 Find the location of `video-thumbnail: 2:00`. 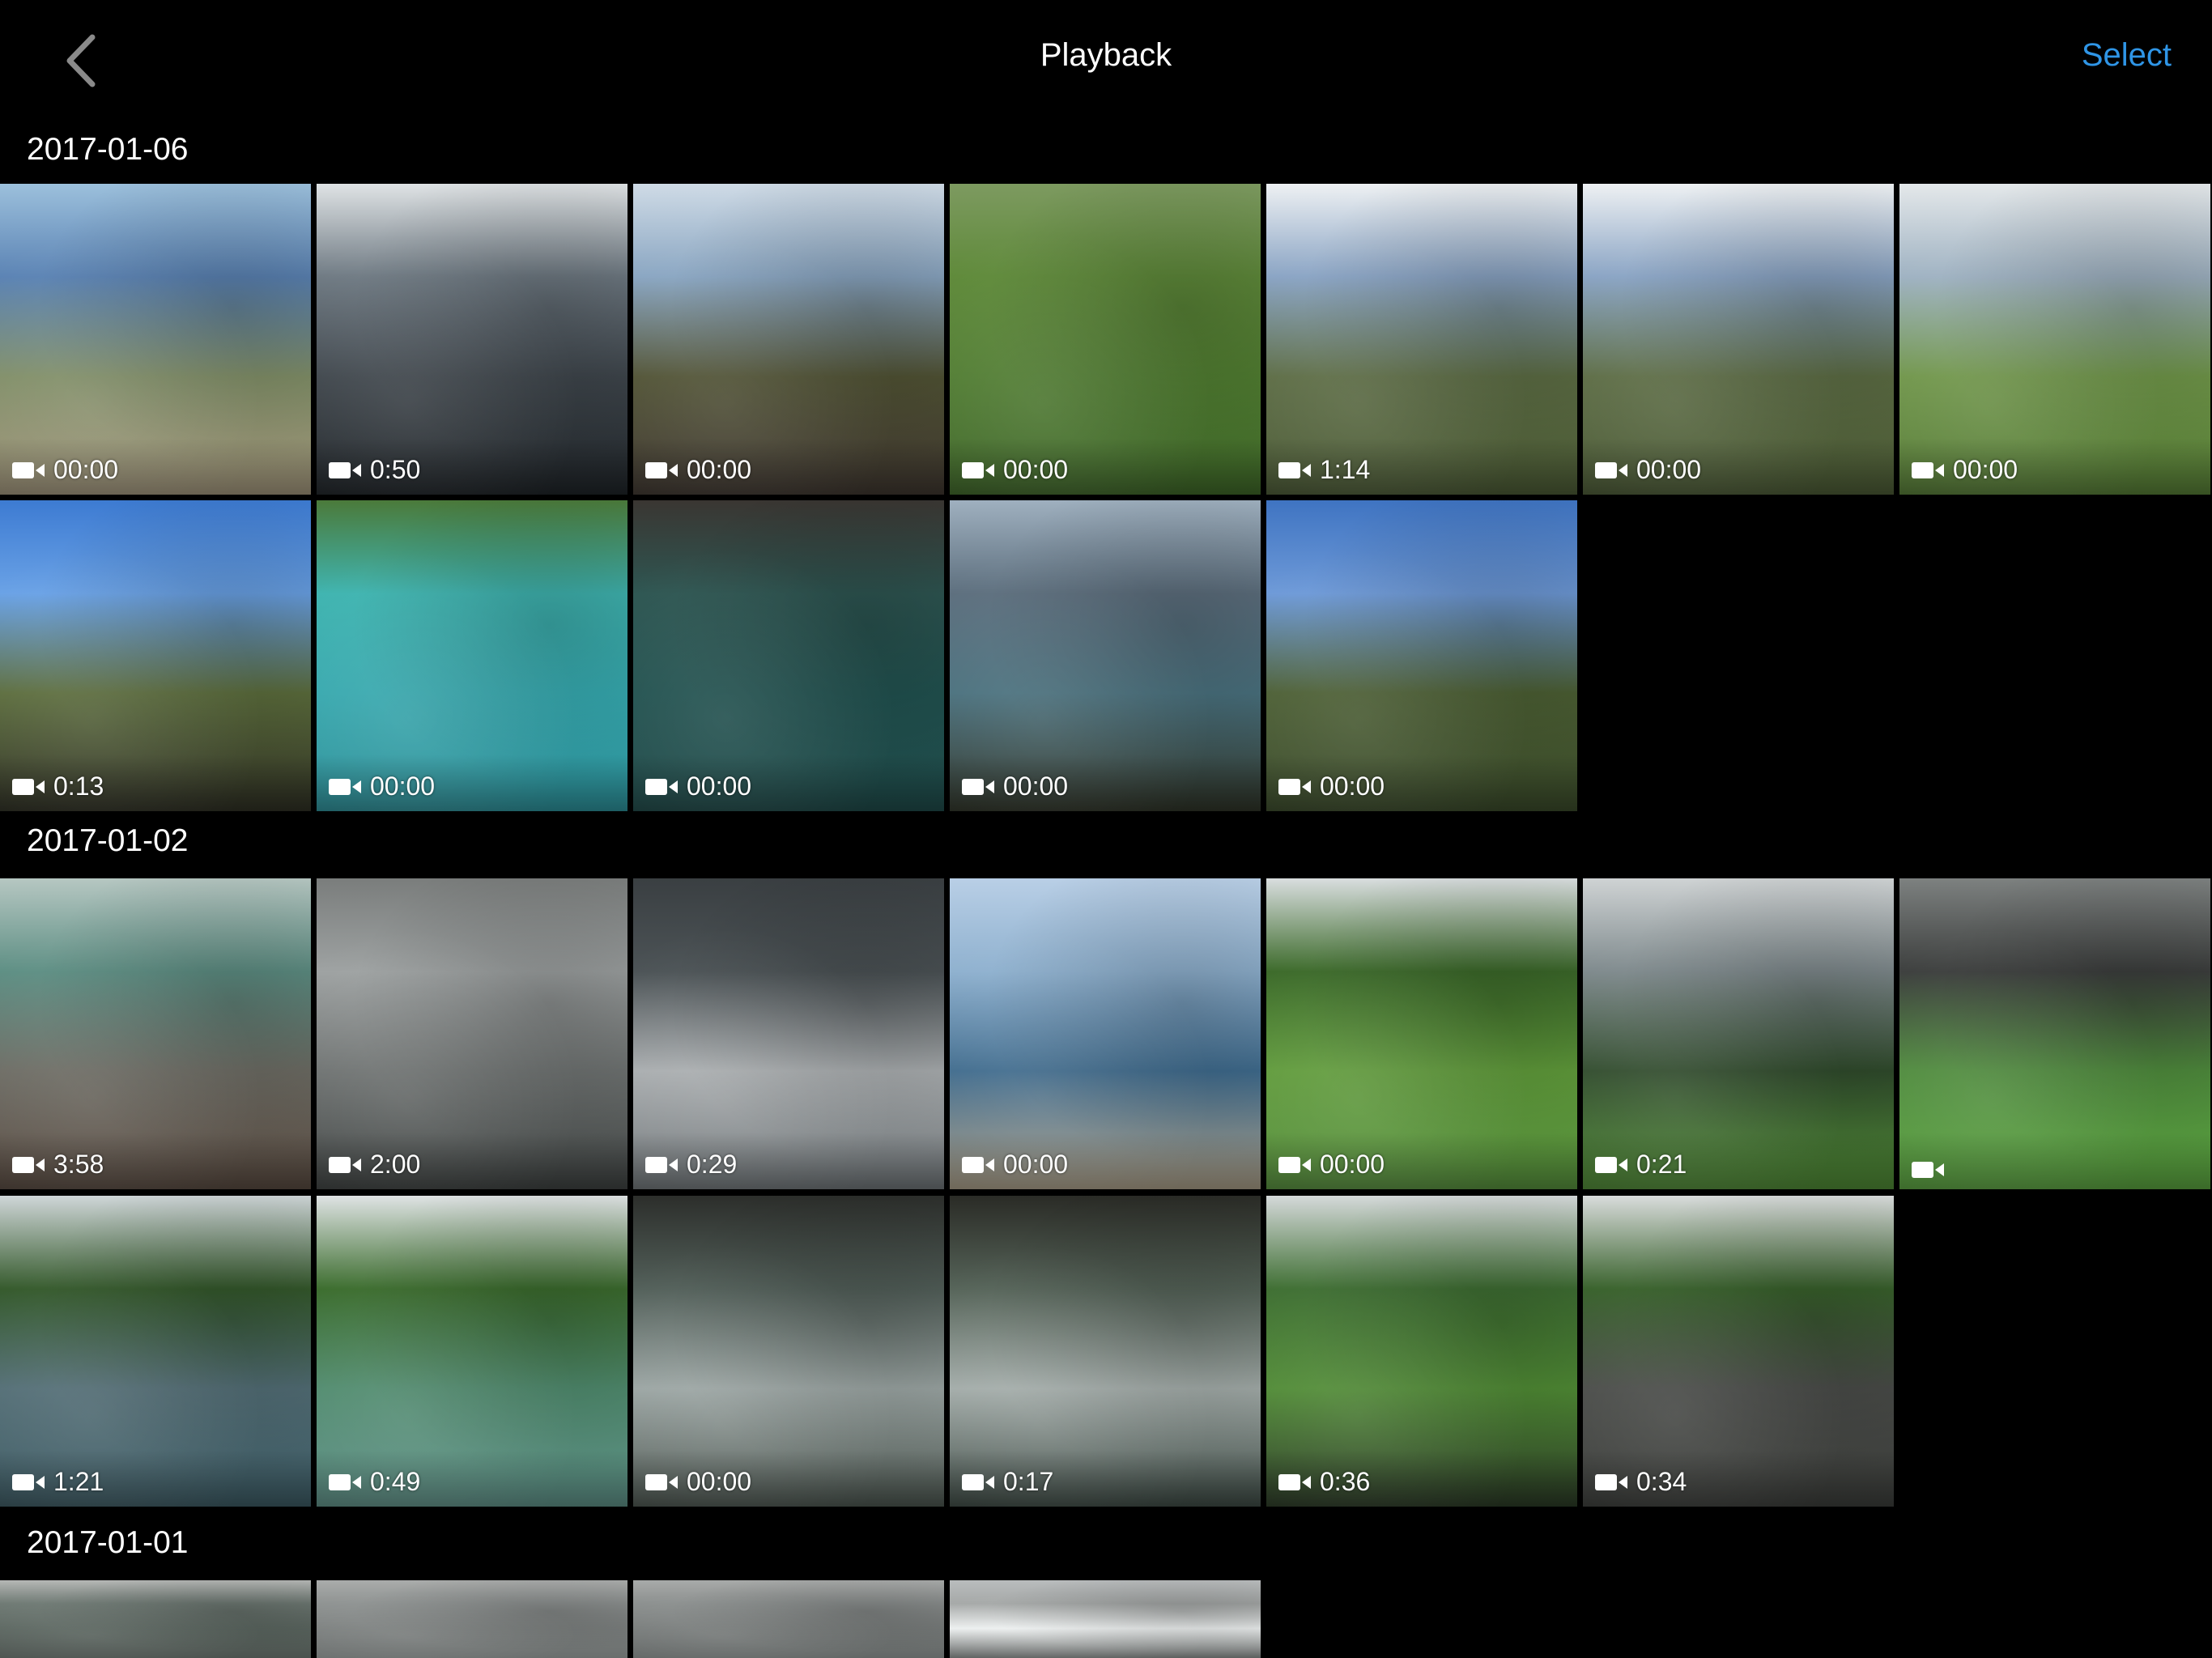

video-thumbnail: 2:00 is located at coordinates (472, 1033).